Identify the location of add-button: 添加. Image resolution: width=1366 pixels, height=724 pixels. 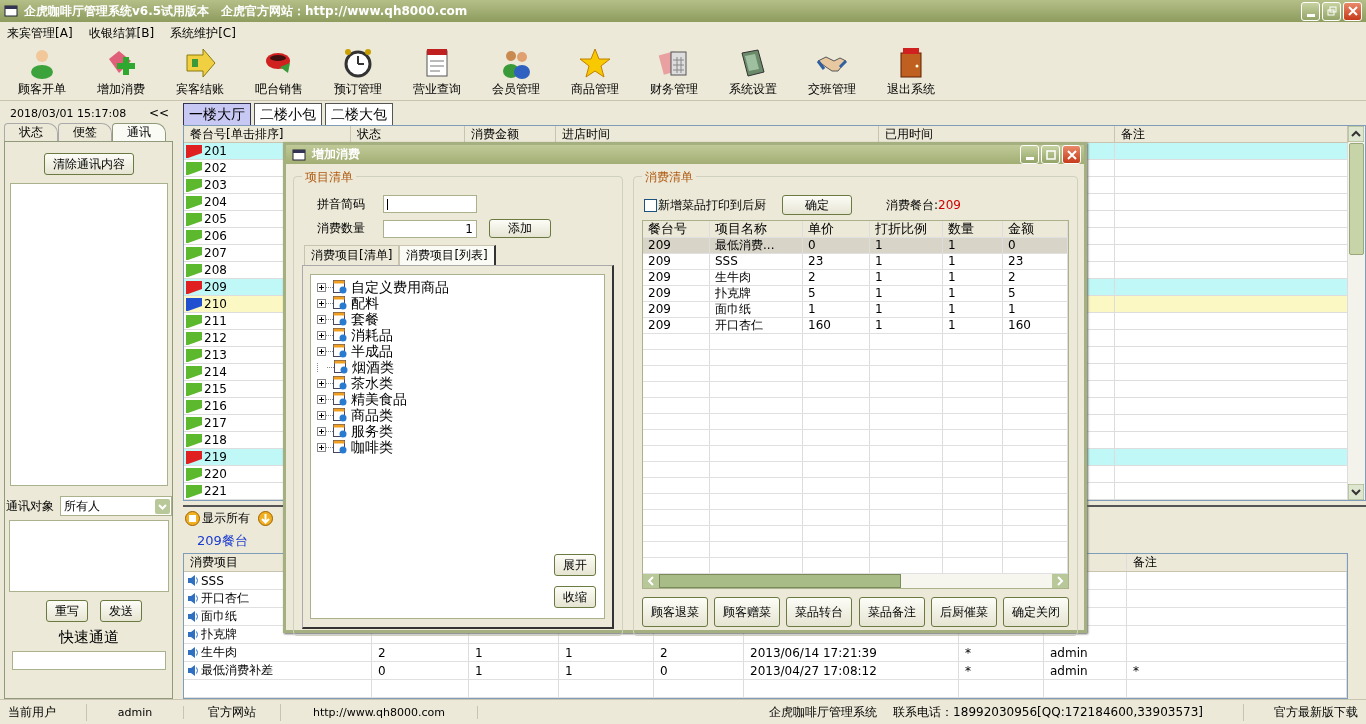
(520, 228).